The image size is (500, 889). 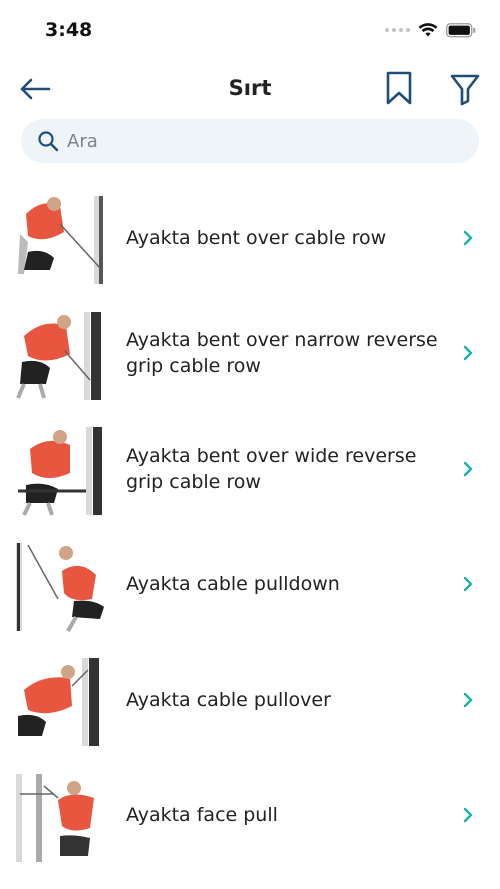 I want to click on page-title: Sırt, so click(x=250, y=88).